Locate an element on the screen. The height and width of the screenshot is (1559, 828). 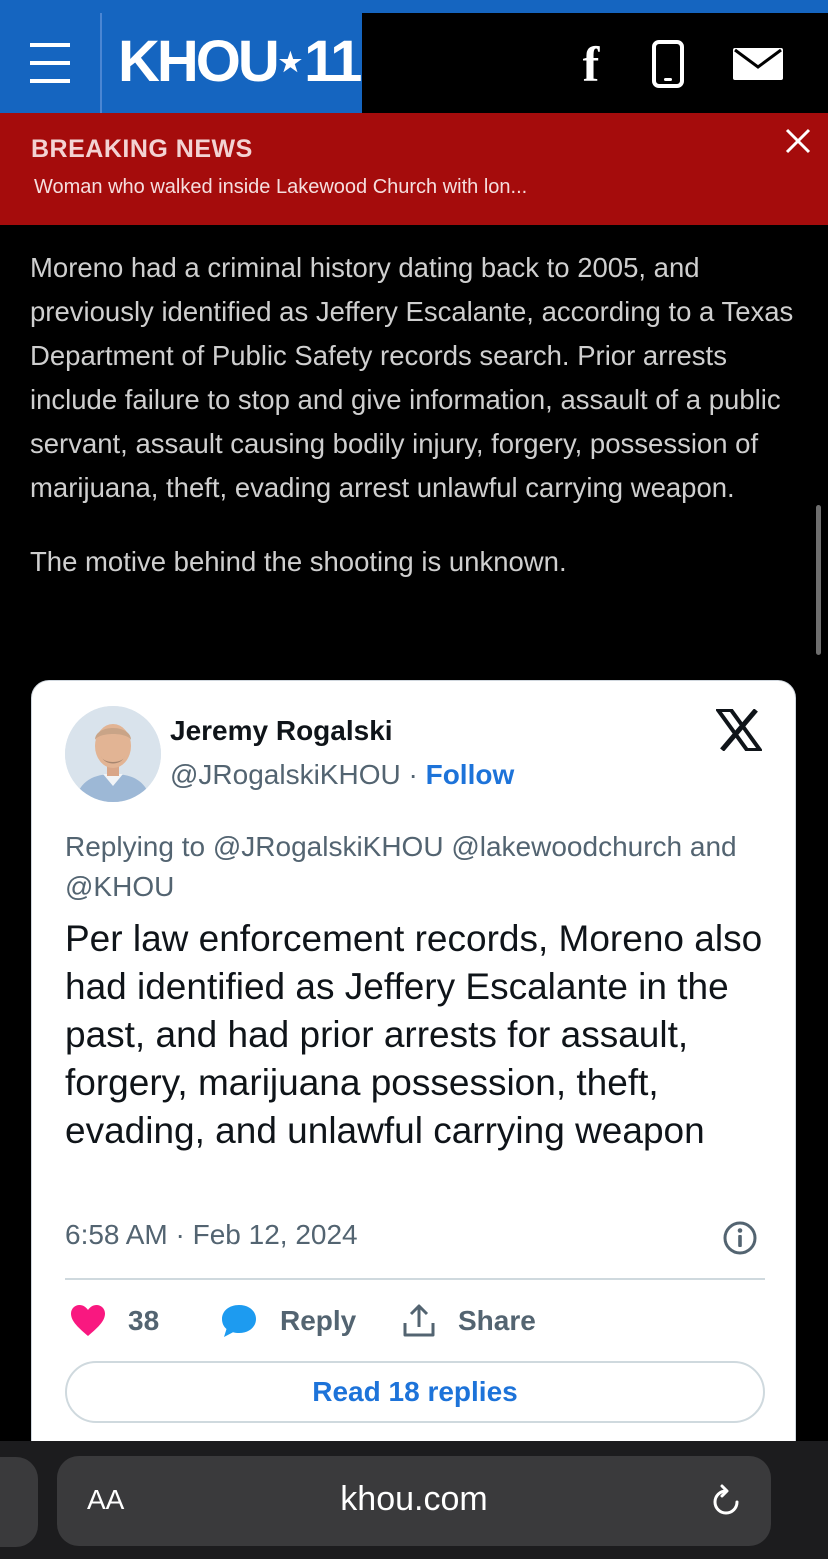
logo-star: ★ is located at coordinates (290, 61).